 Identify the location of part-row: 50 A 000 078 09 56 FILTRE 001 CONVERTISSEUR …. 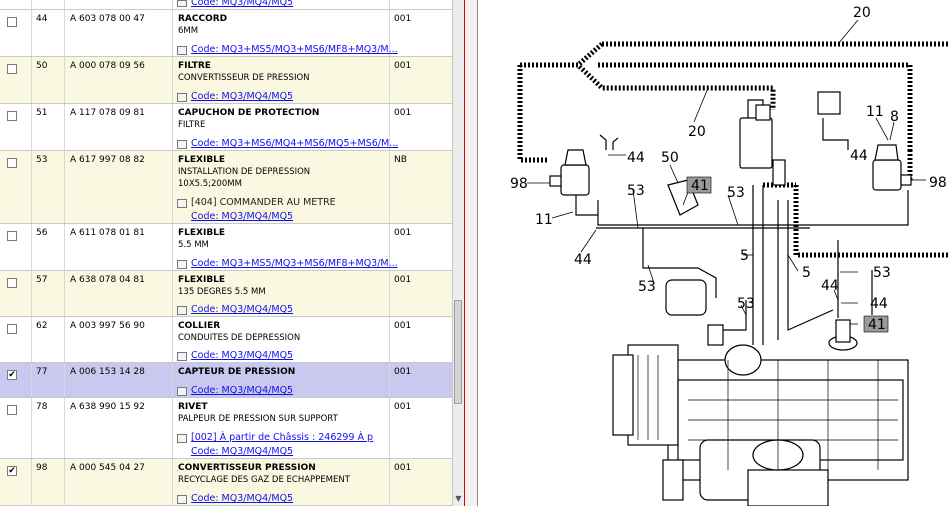
(226, 80).